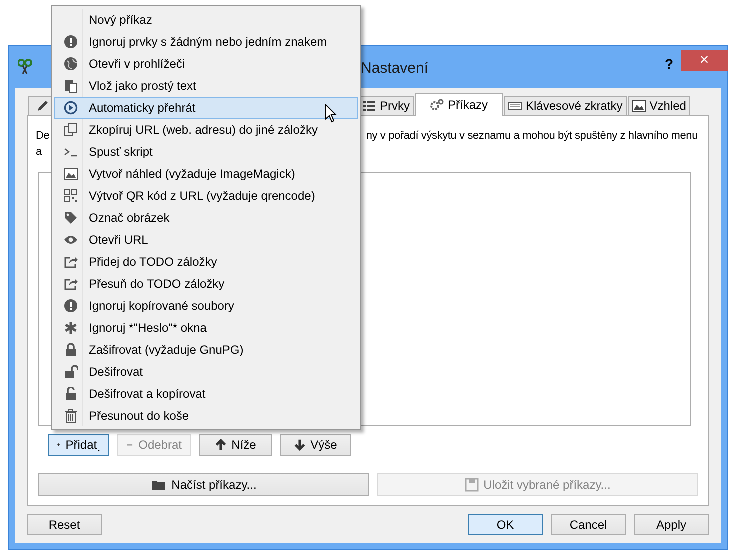 This screenshot has width=737, height=559. Describe the element at coordinates (659, 105) in the screenshot. I see `tab: Vzhled` at that location.